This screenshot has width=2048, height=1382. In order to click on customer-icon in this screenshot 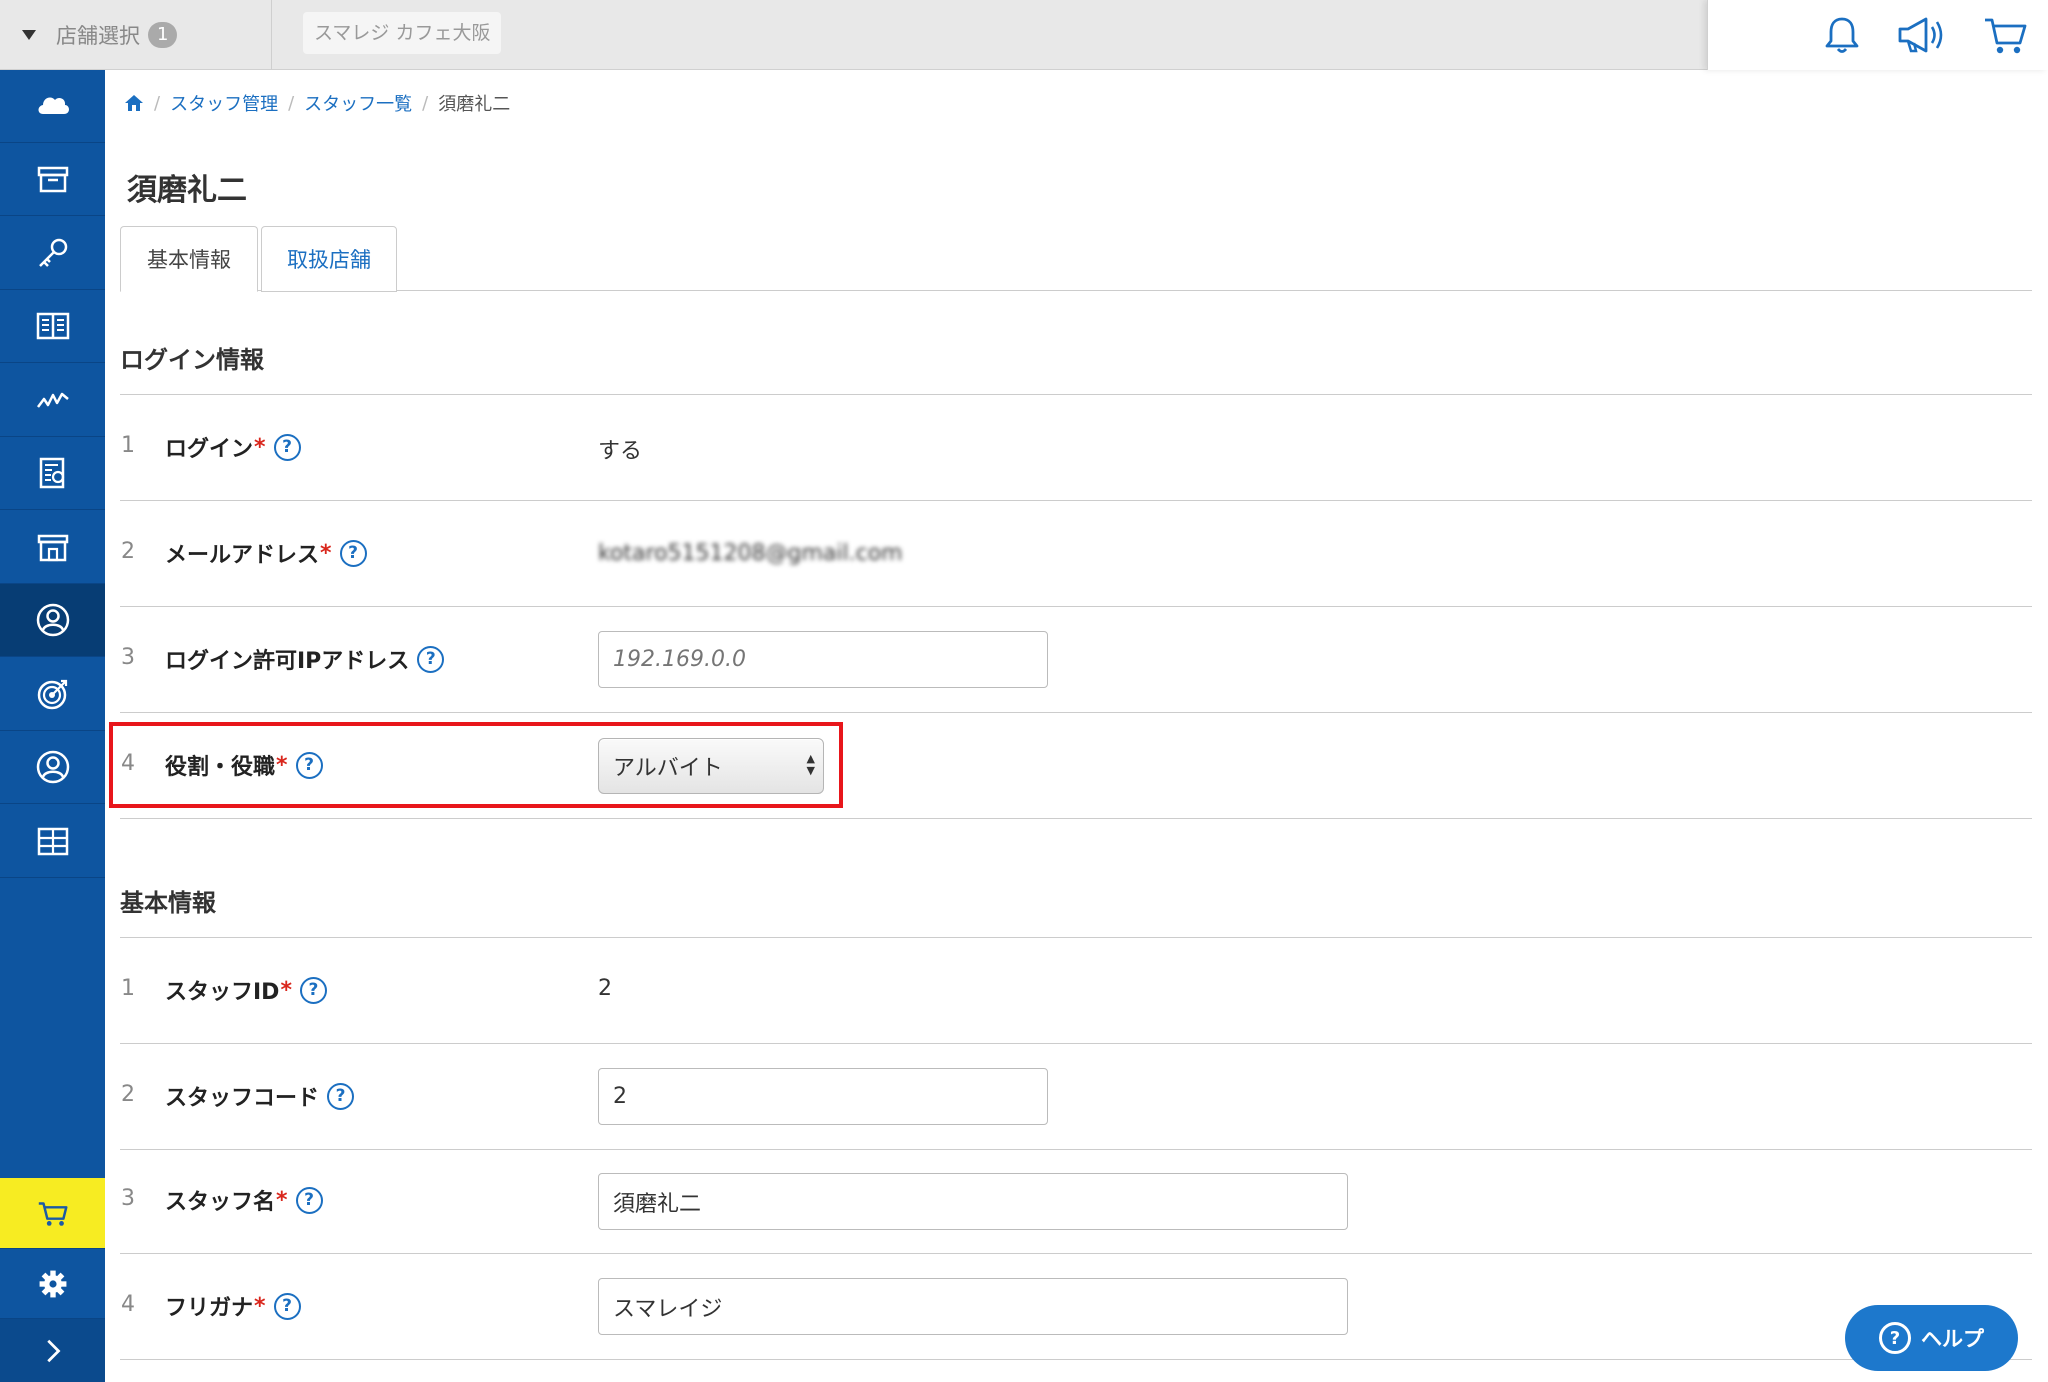, I will do `click(52, 767)`.